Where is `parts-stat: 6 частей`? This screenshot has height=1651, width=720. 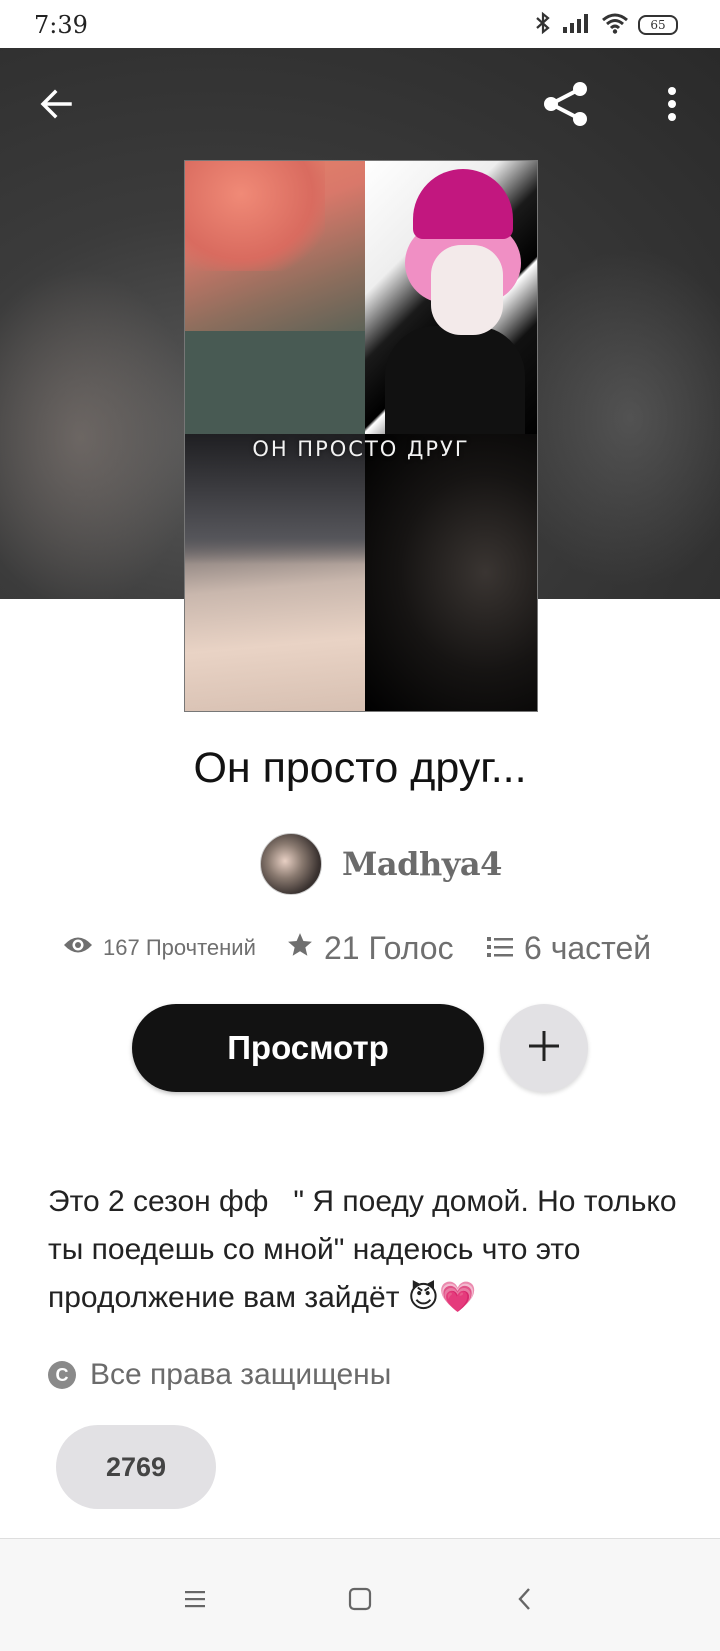
parts-stat: 6 частей is located at coordinates (568, 948).